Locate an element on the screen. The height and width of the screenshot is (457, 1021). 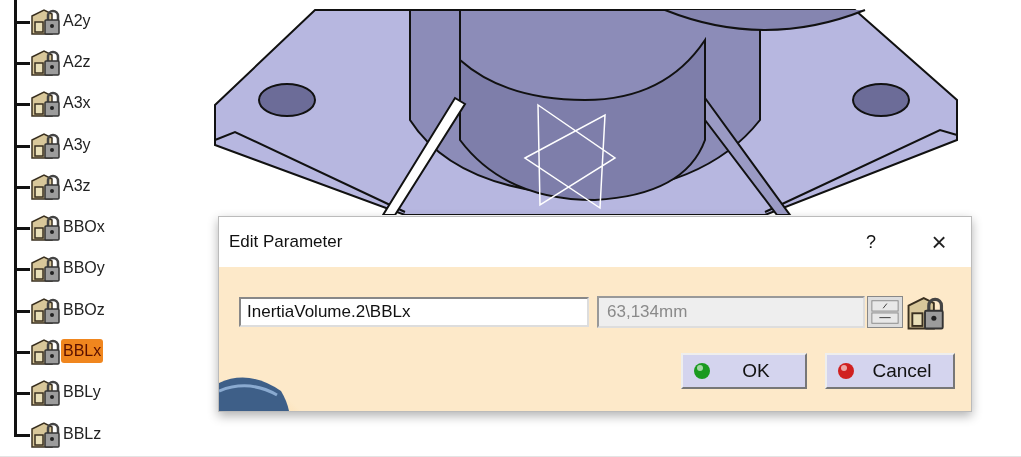
tree-item: A3y is located at coordinates (77, 144).